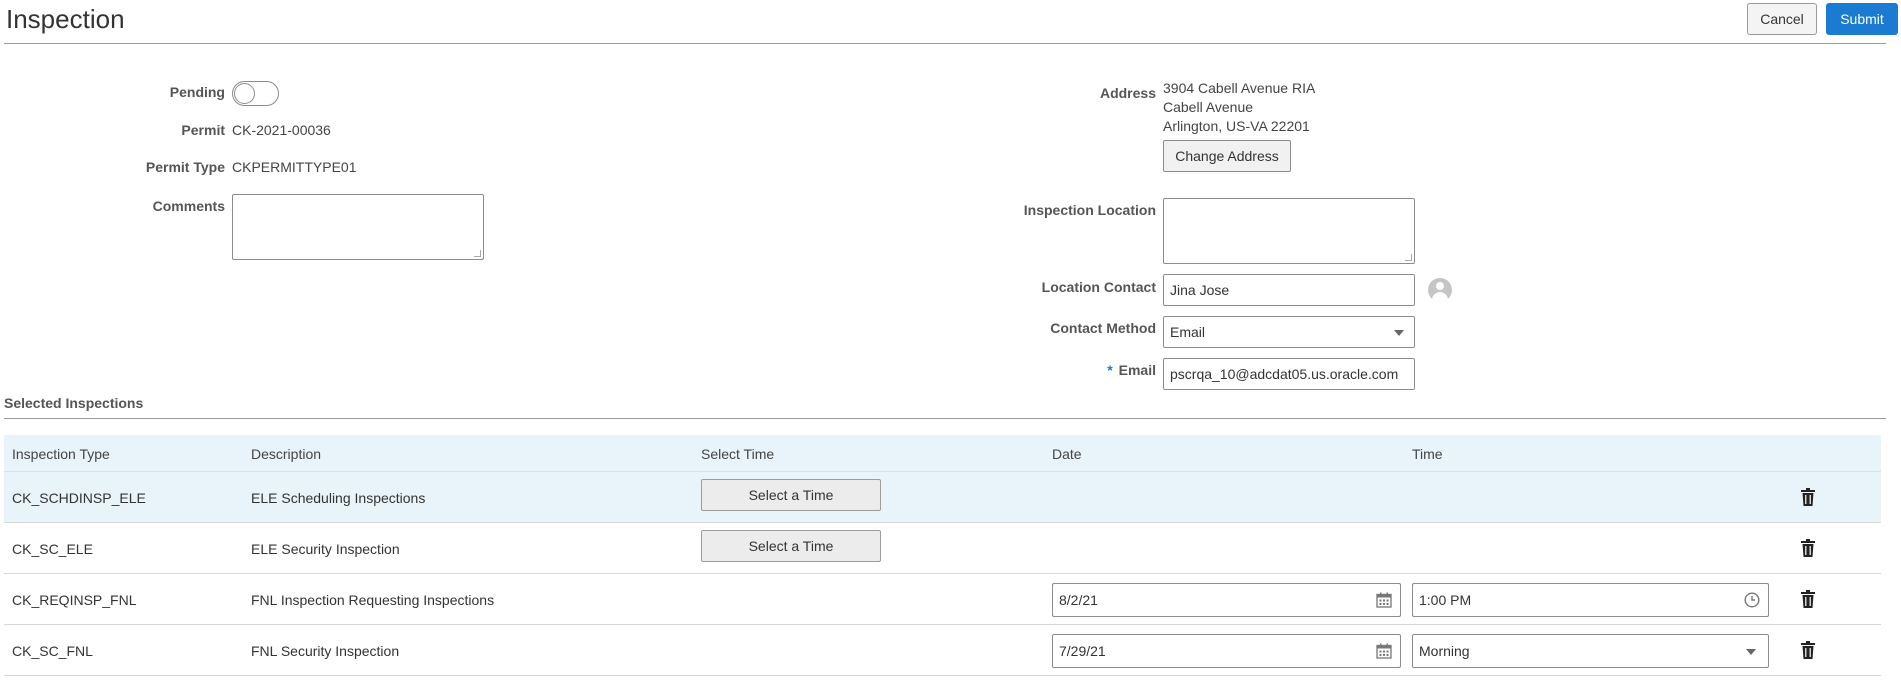 Image resolution: width=1901 pixels, height=682 pixels. What do you see at coordinates (1590, 651) in the screenshot?
I see `time-select: Morning` at bounding box center [1590, 651].